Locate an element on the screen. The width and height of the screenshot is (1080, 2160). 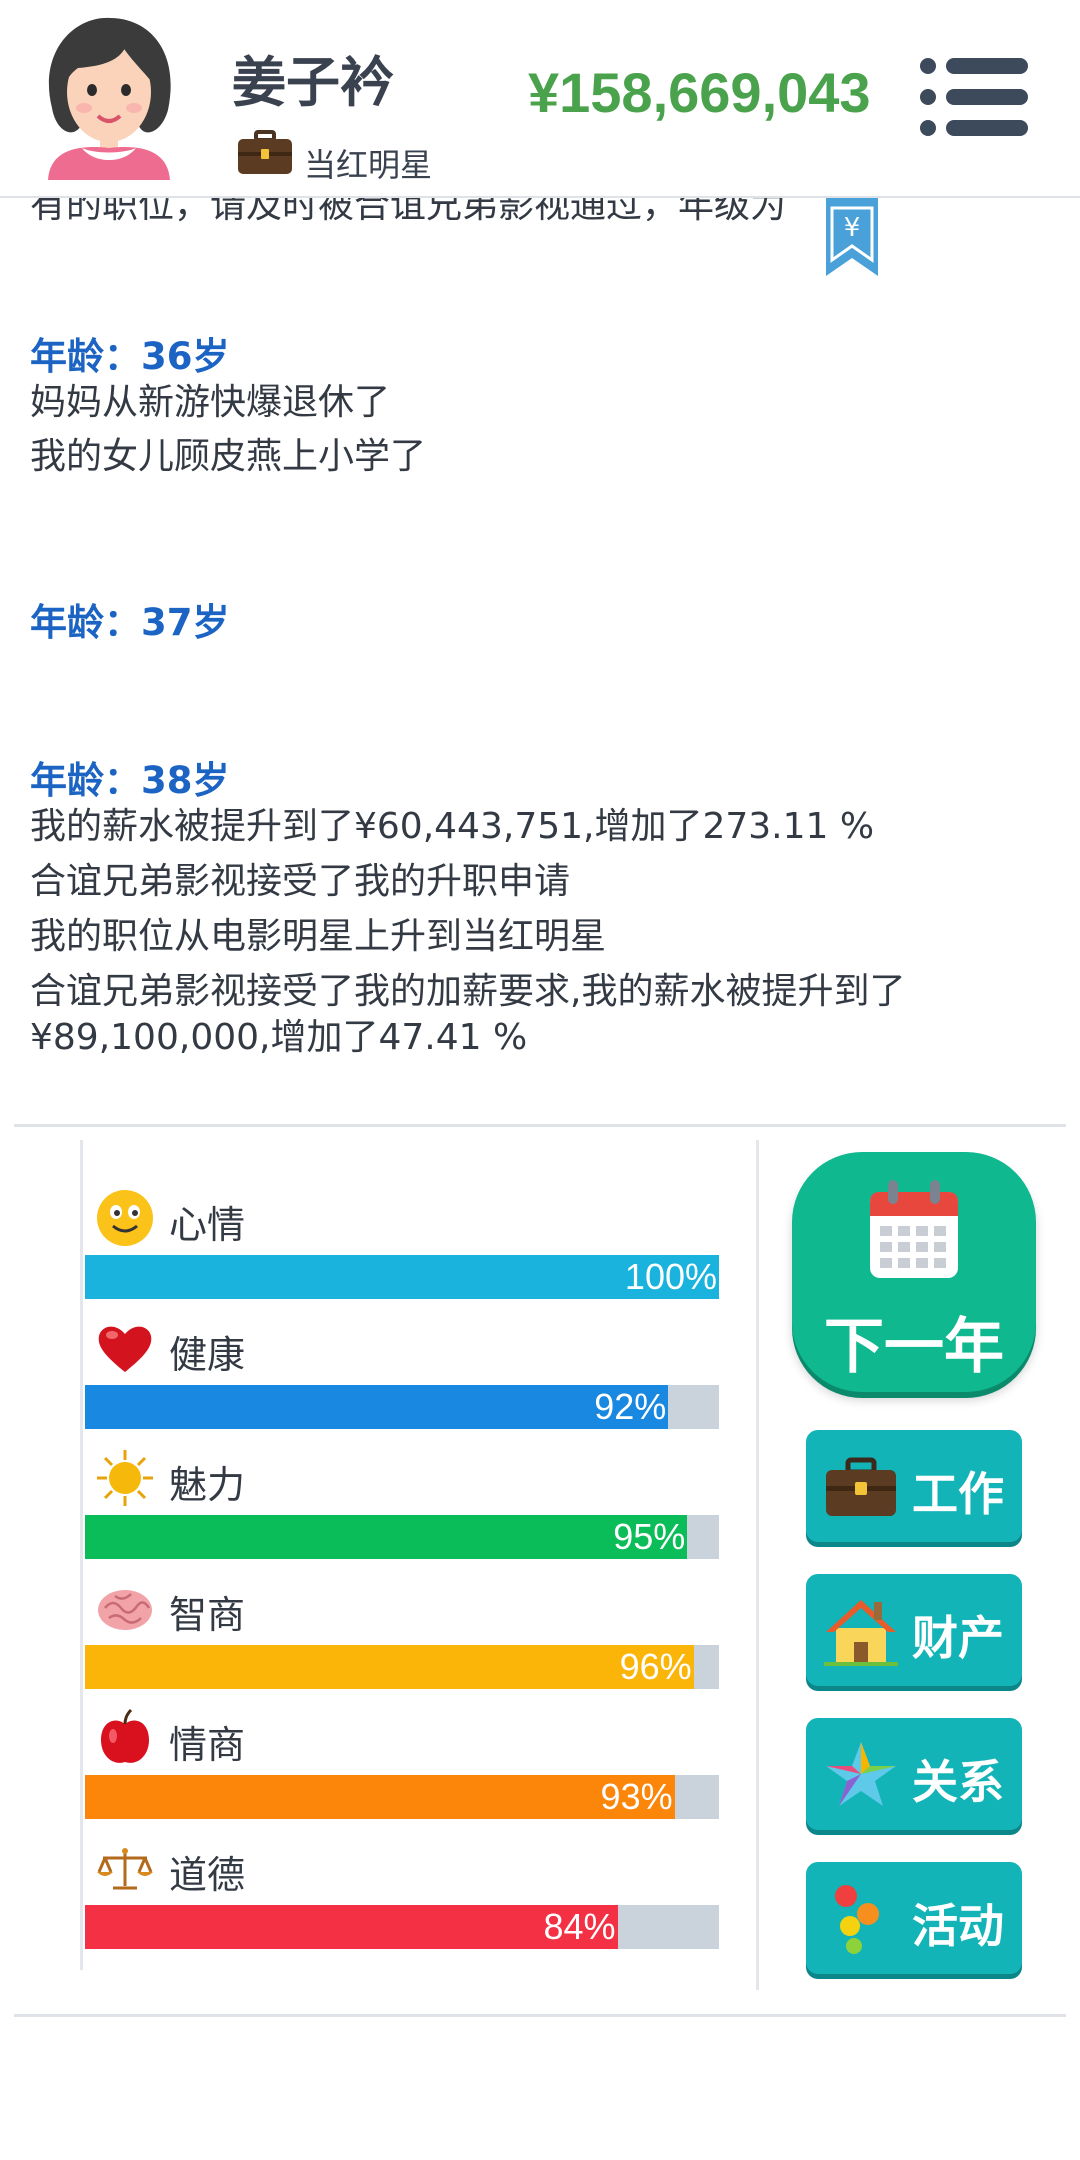
log-line: 我的职位从电影明星上升到当红明星 is located at coordinates (318, 936).